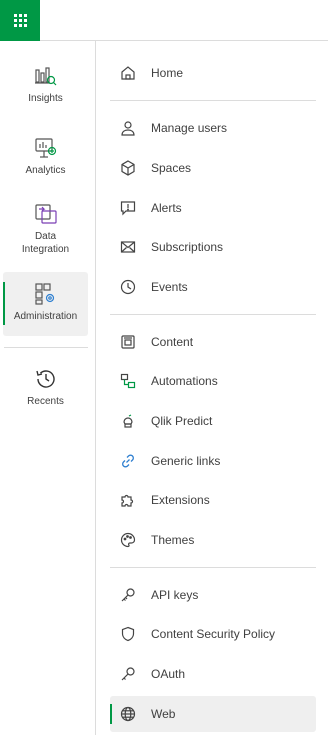 The image size is (328, 735). What do you see at coordinates (128, 247) in the screenshot?
I see `envelope-icon` at bounding box center [128, 247].